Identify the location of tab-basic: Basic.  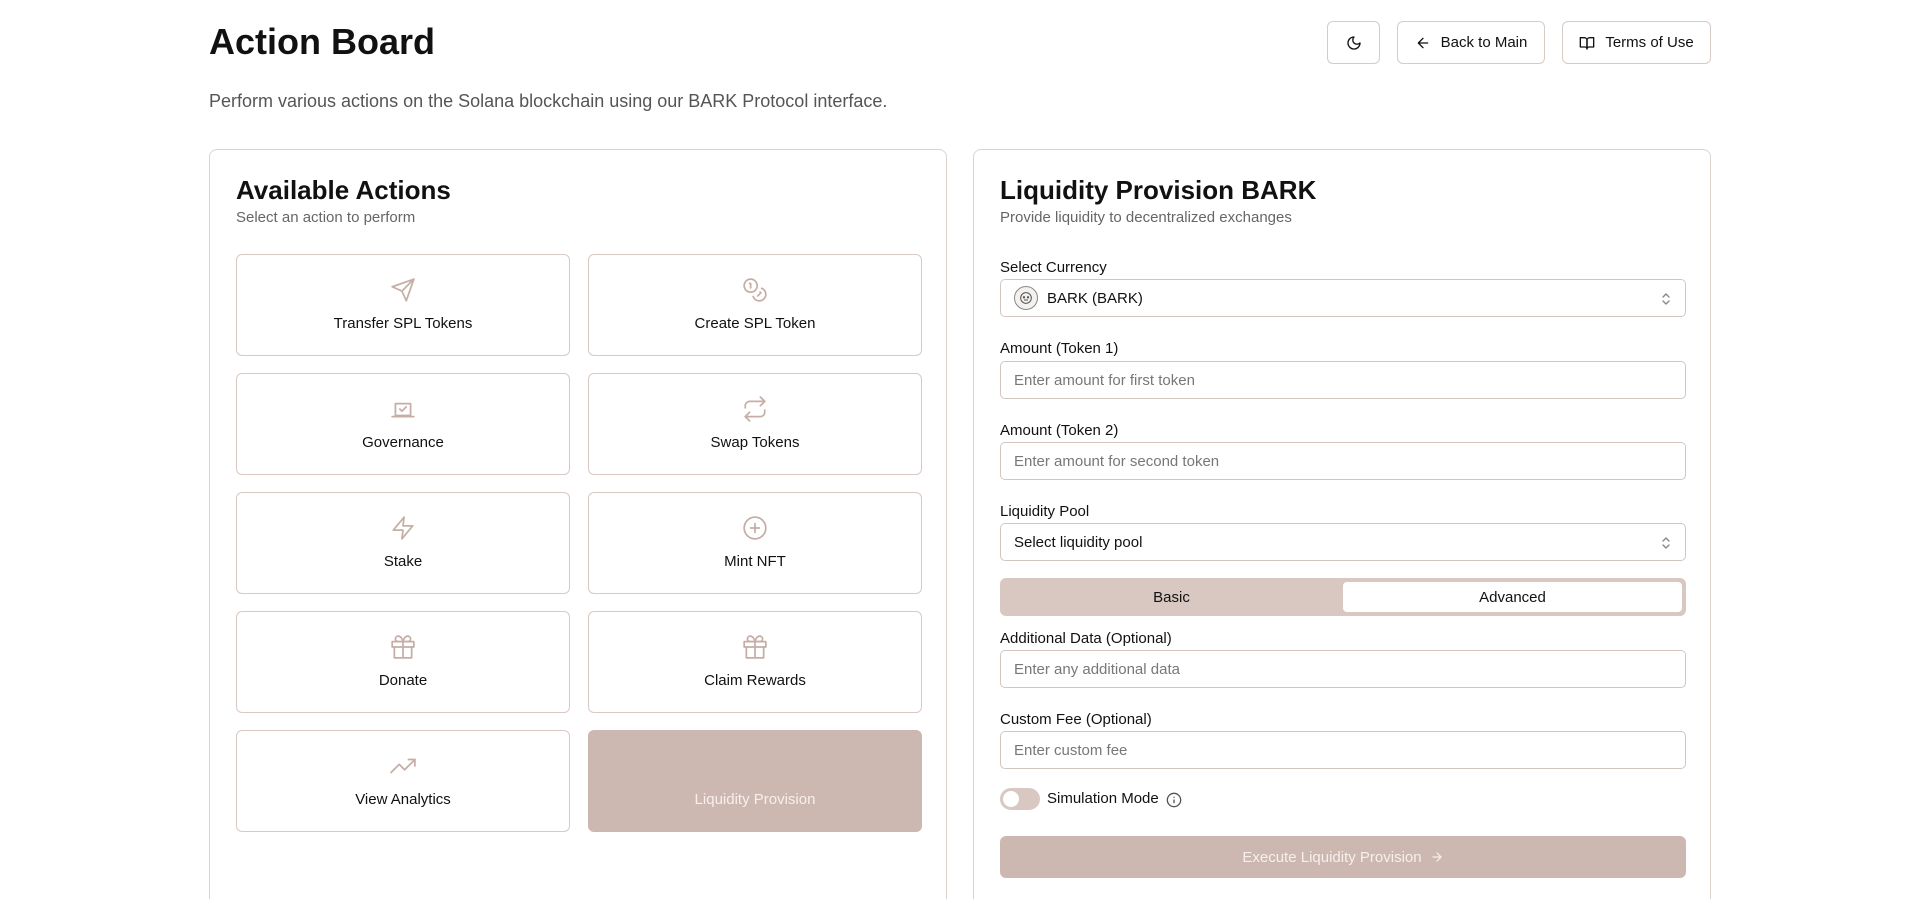
(1171, 597).